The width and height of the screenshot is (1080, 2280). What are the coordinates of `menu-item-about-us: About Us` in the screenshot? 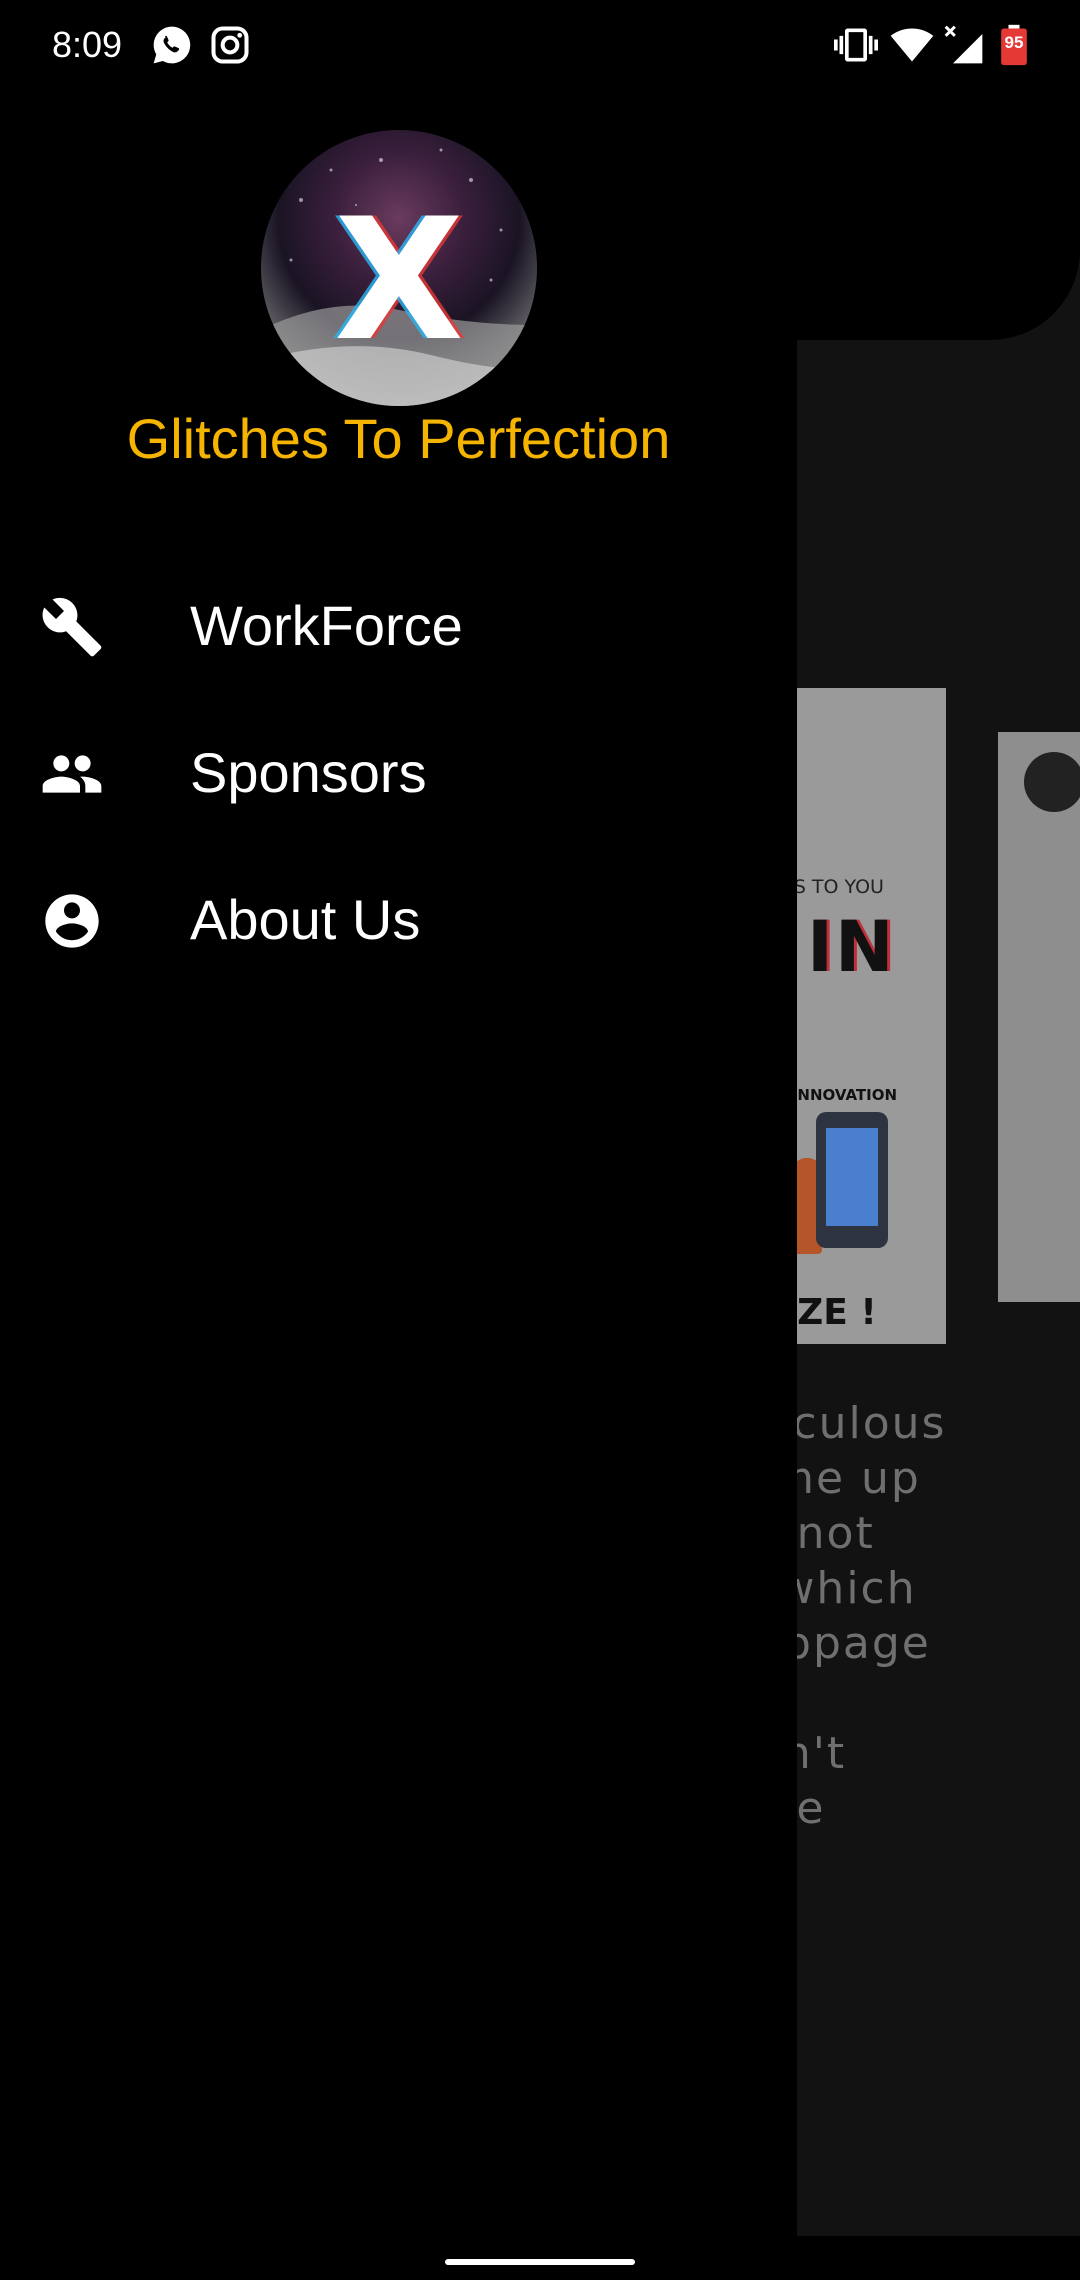 It's located at (398, 919).